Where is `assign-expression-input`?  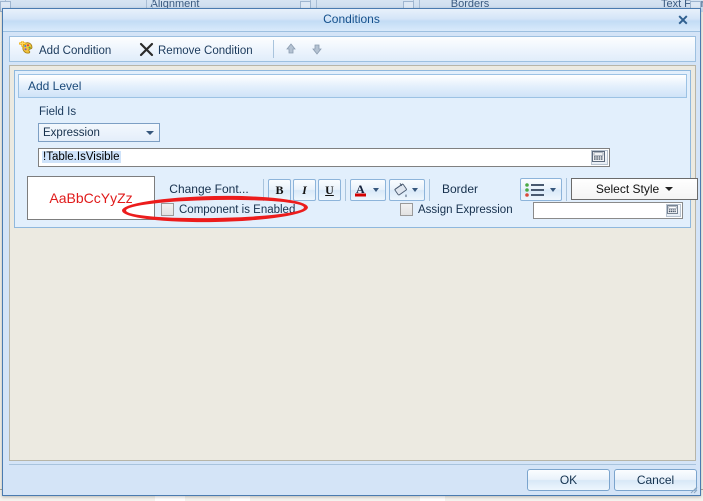
assign-expression-input is located at coordinates (608, 210).